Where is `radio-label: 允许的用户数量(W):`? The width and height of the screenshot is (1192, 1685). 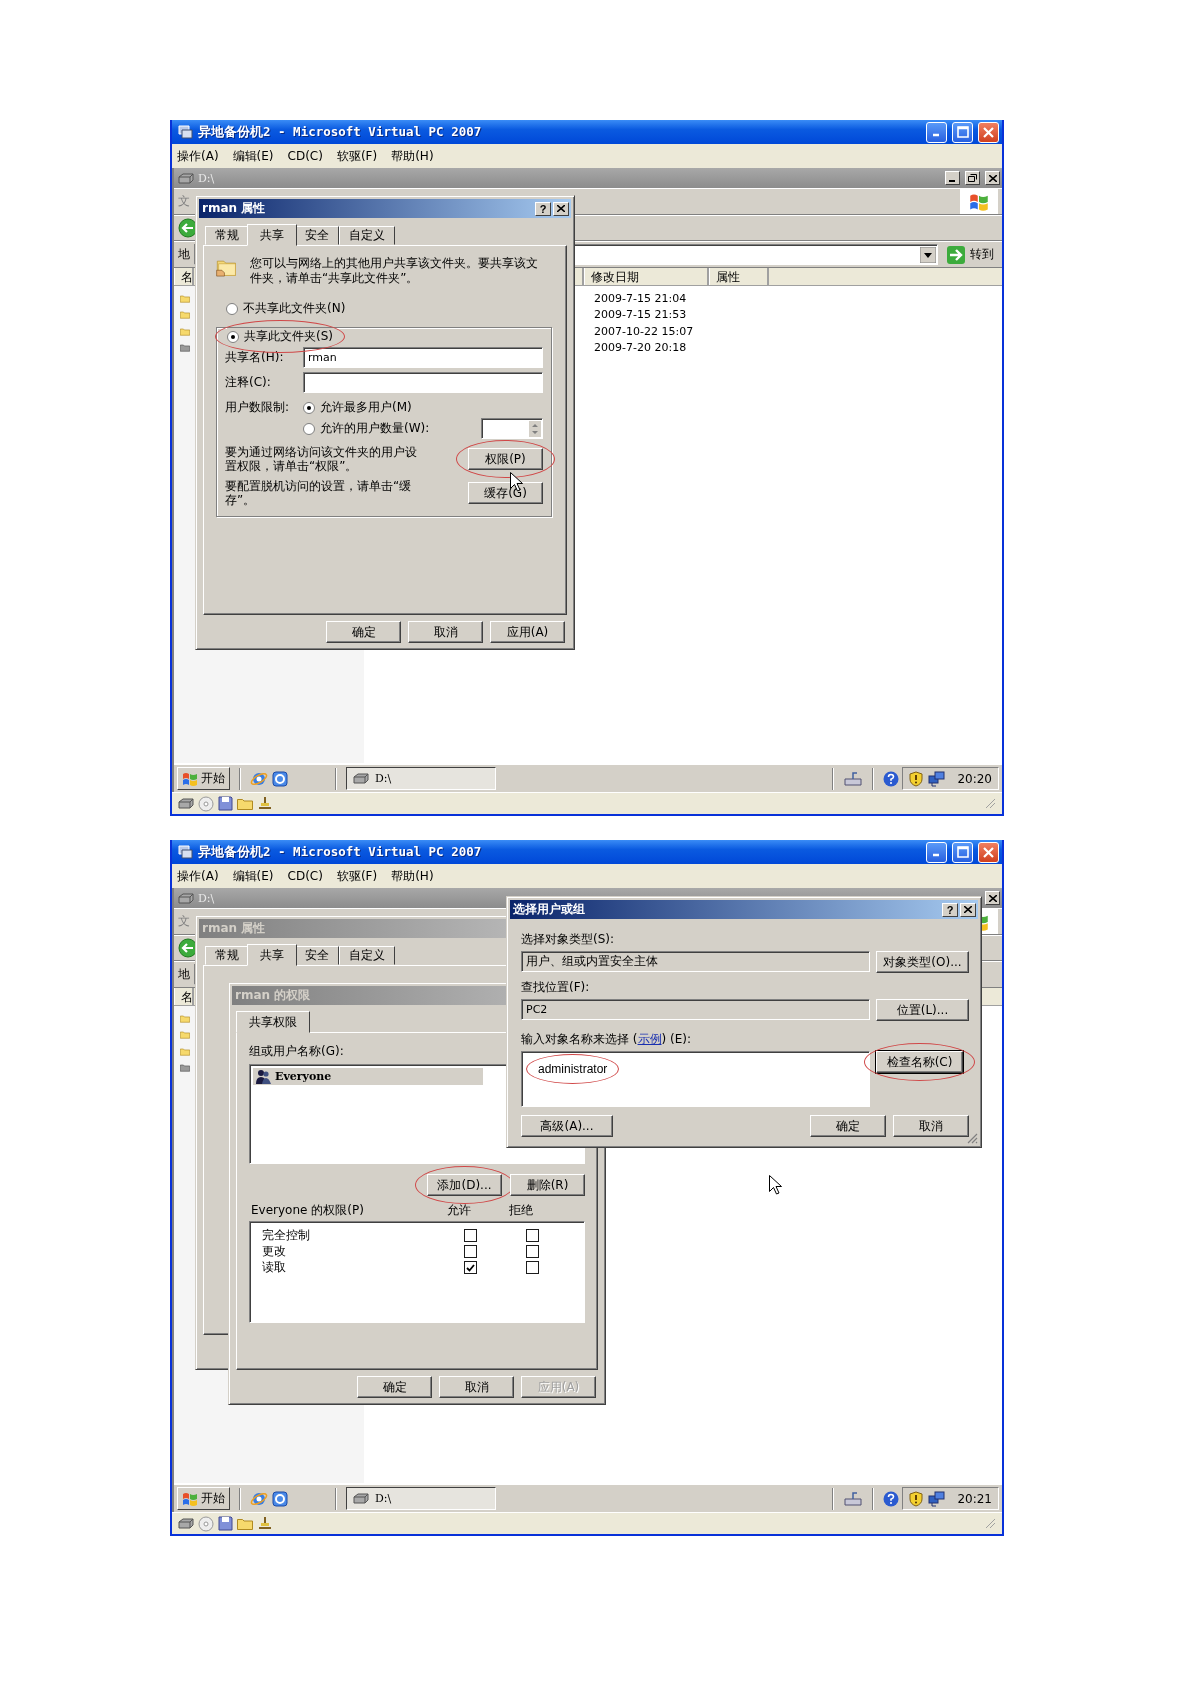 radio-label: 允许的用户数量(W): is located at coordinates (375, 428).